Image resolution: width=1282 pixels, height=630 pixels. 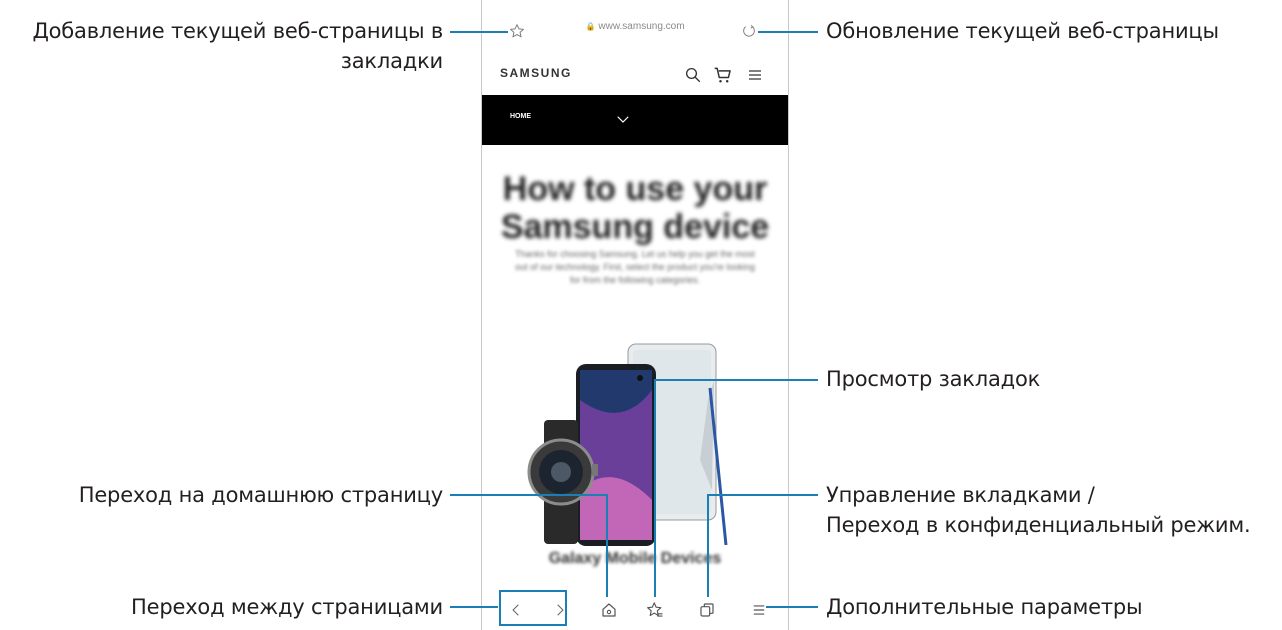 What do you see at coordinates (516, 610) in the screenshot?
I see `back-icon` at bounding box center [516, 610].